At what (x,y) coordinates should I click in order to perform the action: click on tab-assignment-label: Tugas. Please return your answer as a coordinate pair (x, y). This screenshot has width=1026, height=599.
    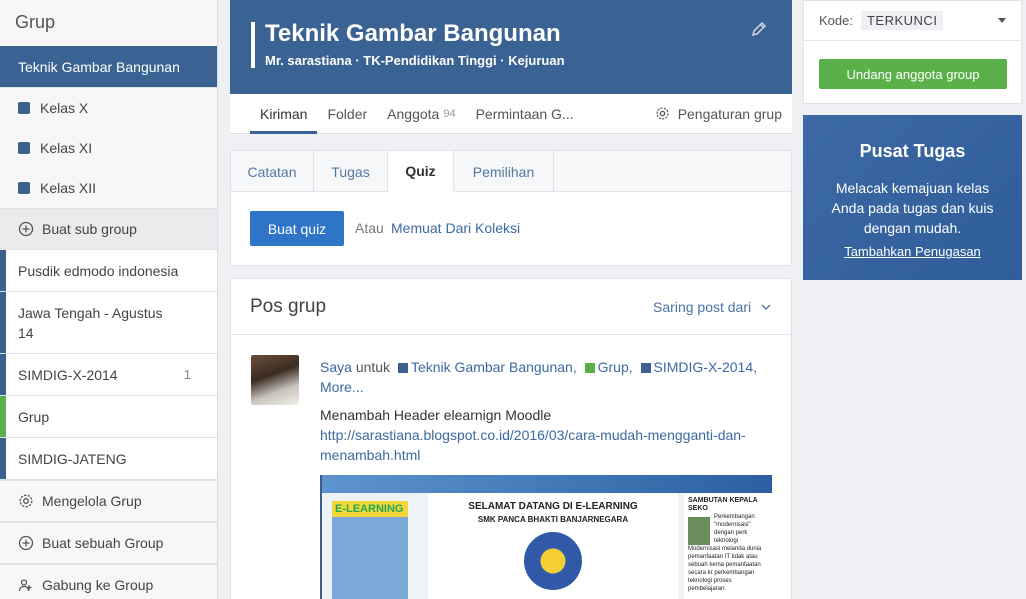
    Looking at the image, I should click on (350, 171).